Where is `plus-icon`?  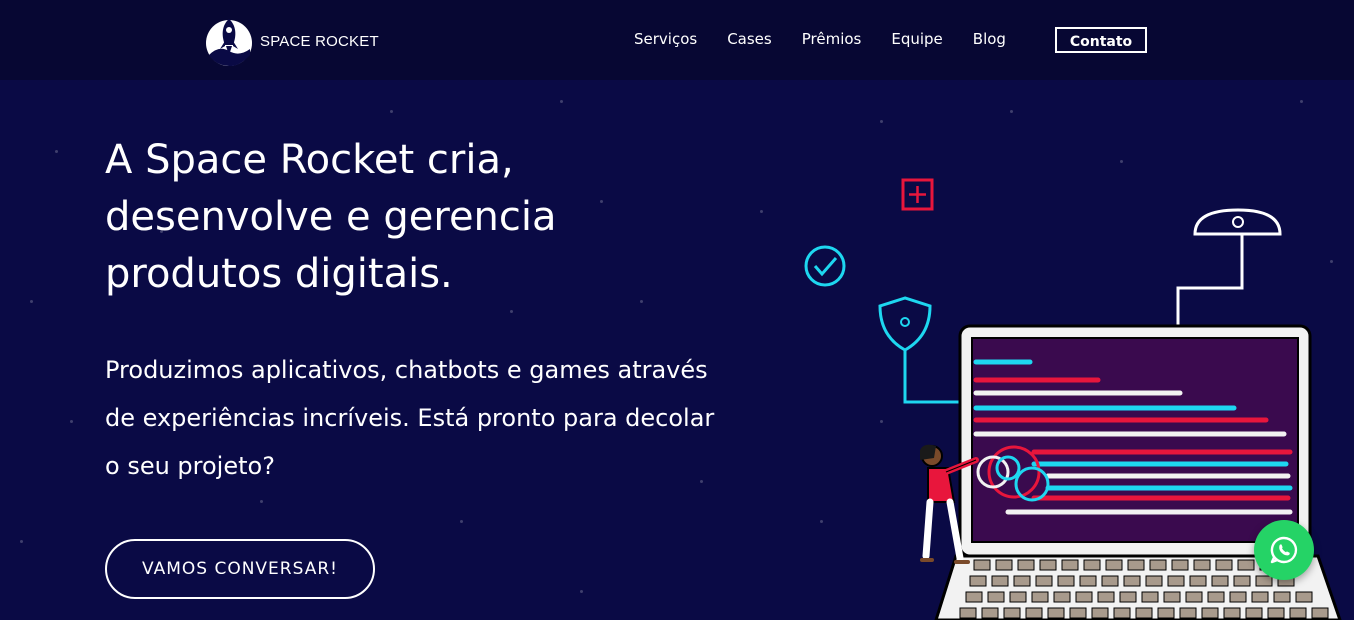 plus-icon is located at coordinates (917, 194).